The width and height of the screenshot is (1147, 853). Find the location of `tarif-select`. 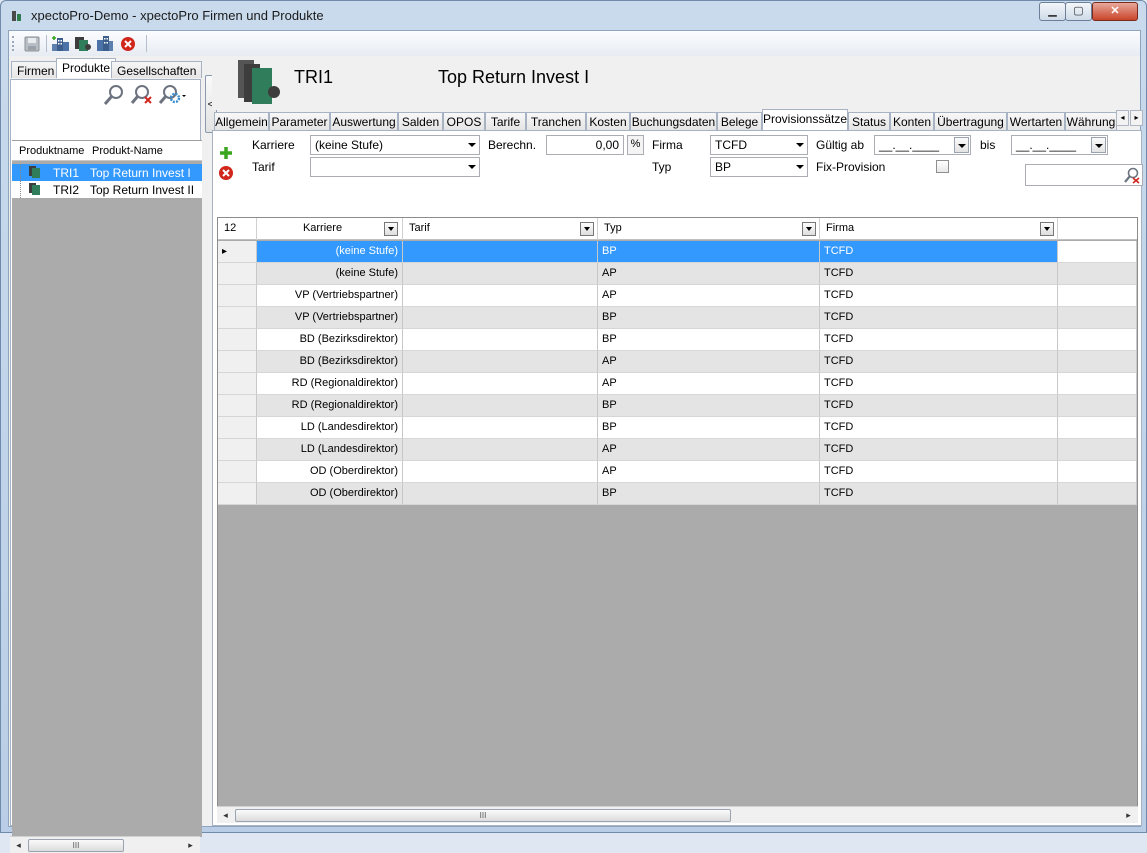

tarif-select is located at coordinates (395, 167).